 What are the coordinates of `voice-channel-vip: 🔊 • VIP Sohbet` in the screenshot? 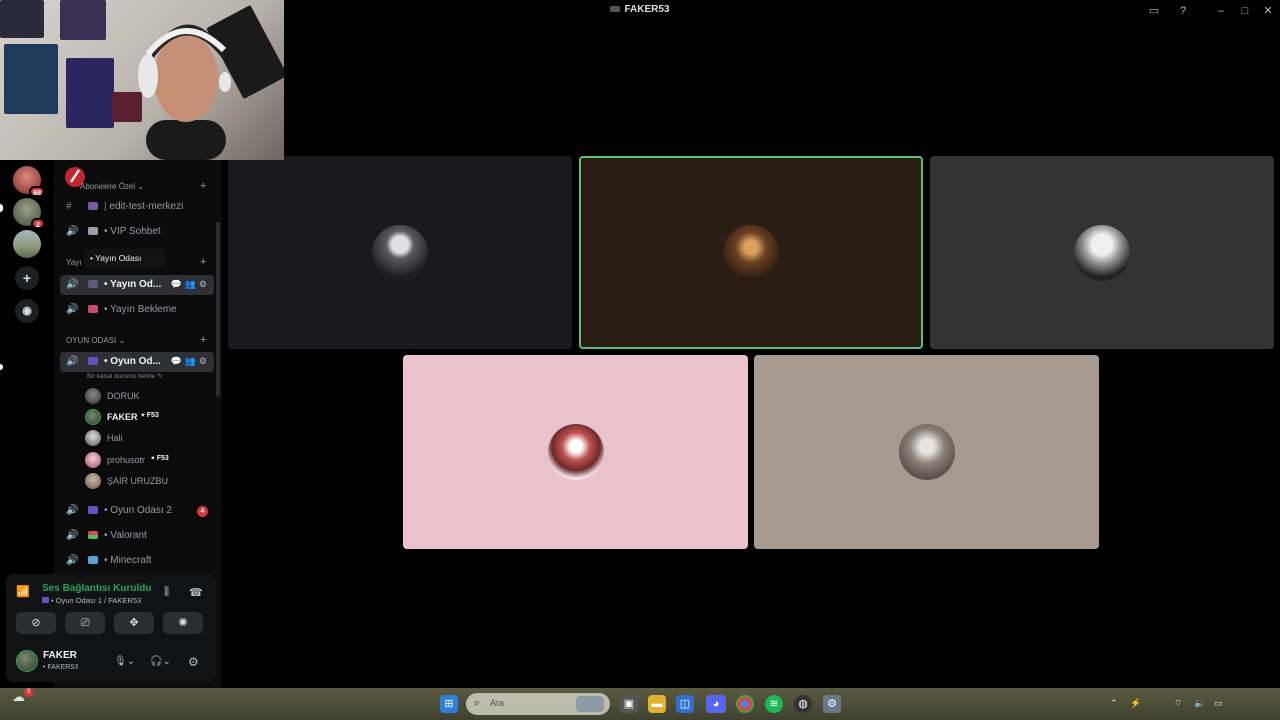 It's located at (137, 232).